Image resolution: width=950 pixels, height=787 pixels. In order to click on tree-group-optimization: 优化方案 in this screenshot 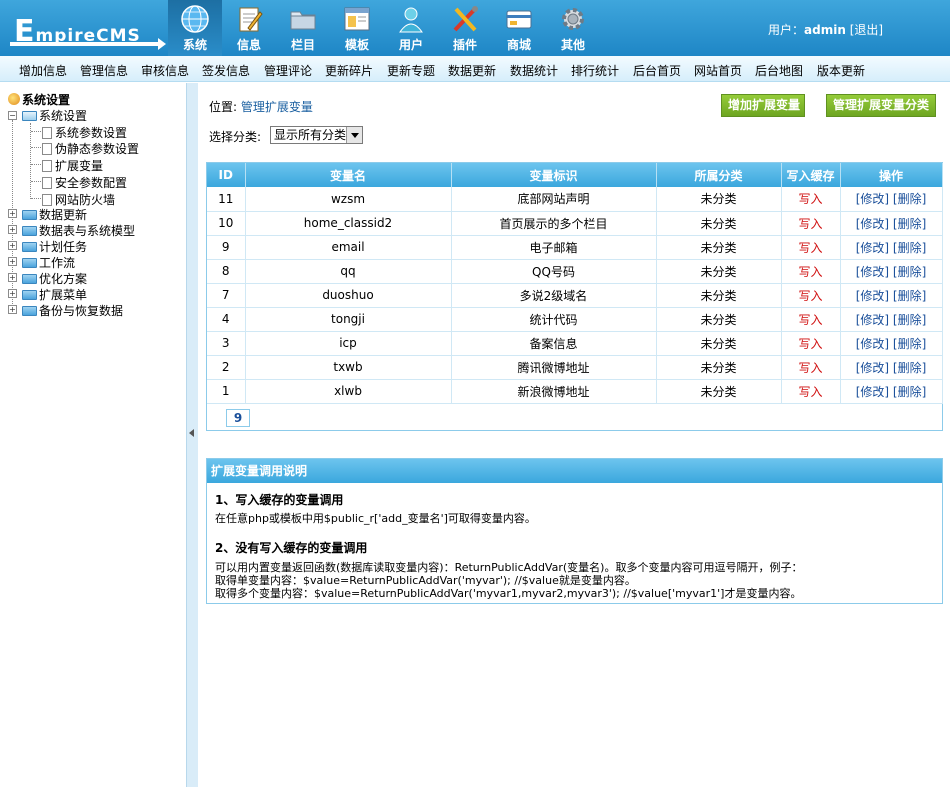, I will do `click(54, 278)`.